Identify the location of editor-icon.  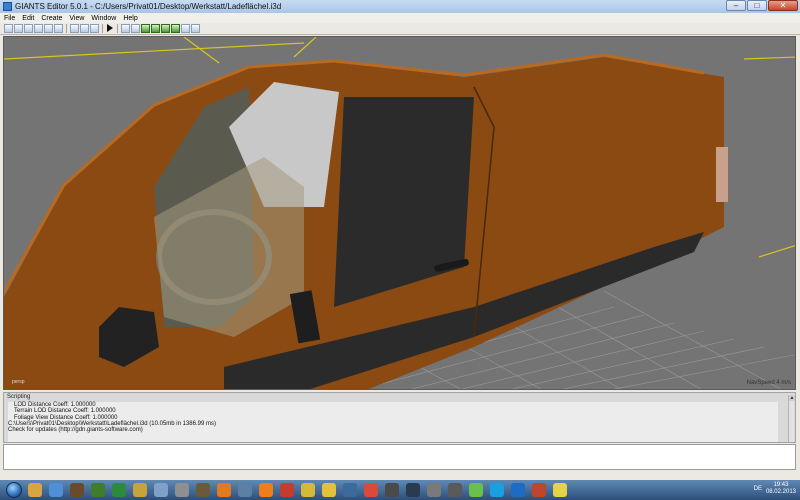
(161, 490).